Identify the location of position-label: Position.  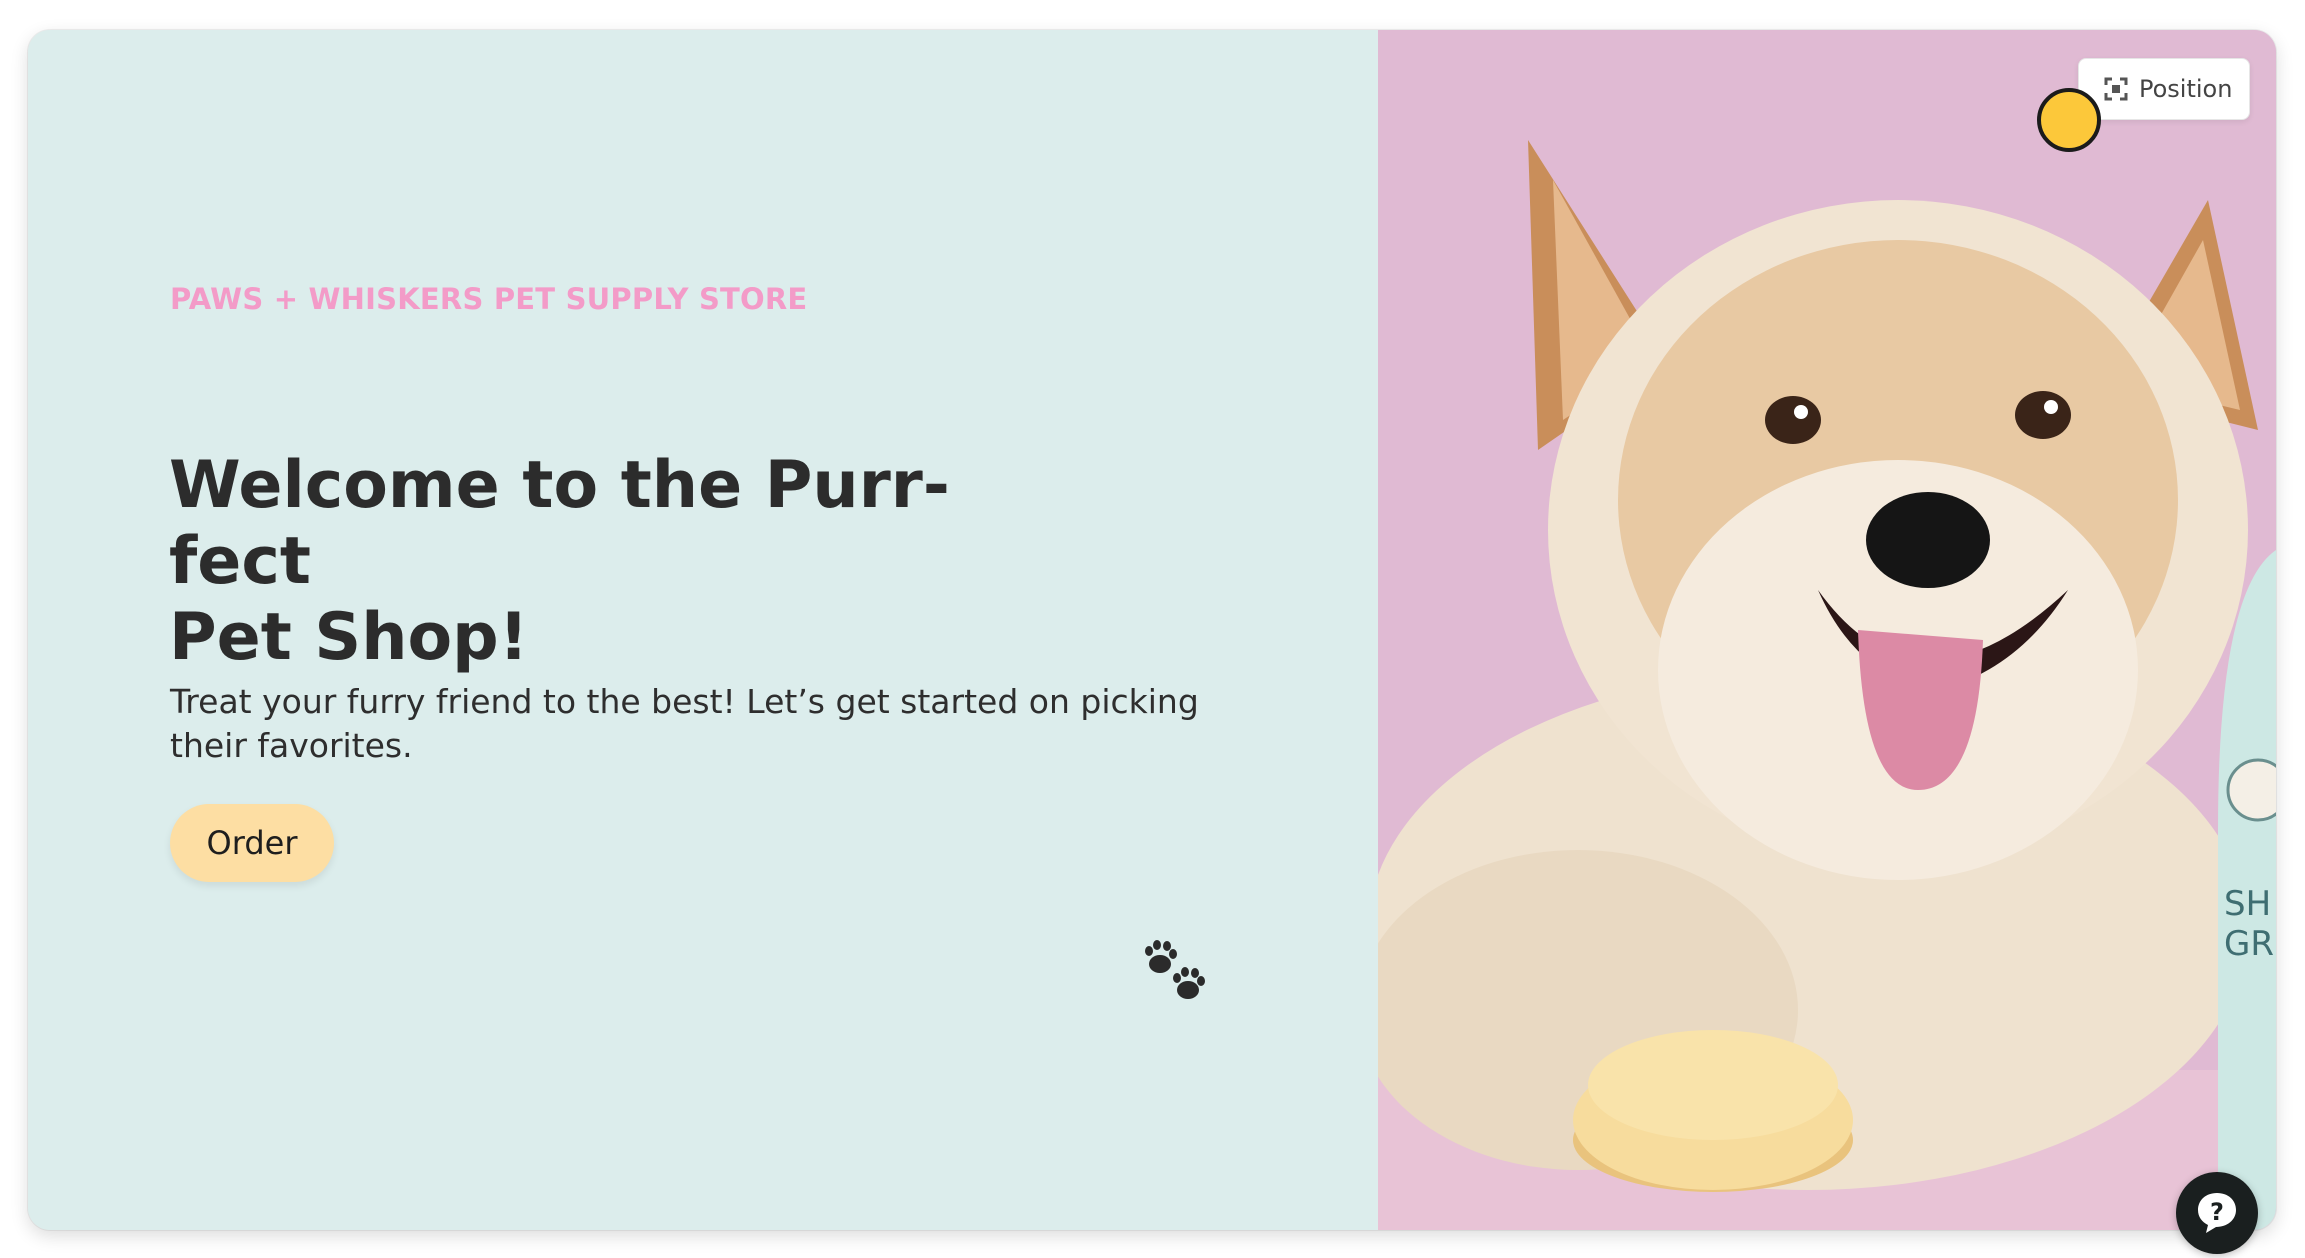
(2186, 89).